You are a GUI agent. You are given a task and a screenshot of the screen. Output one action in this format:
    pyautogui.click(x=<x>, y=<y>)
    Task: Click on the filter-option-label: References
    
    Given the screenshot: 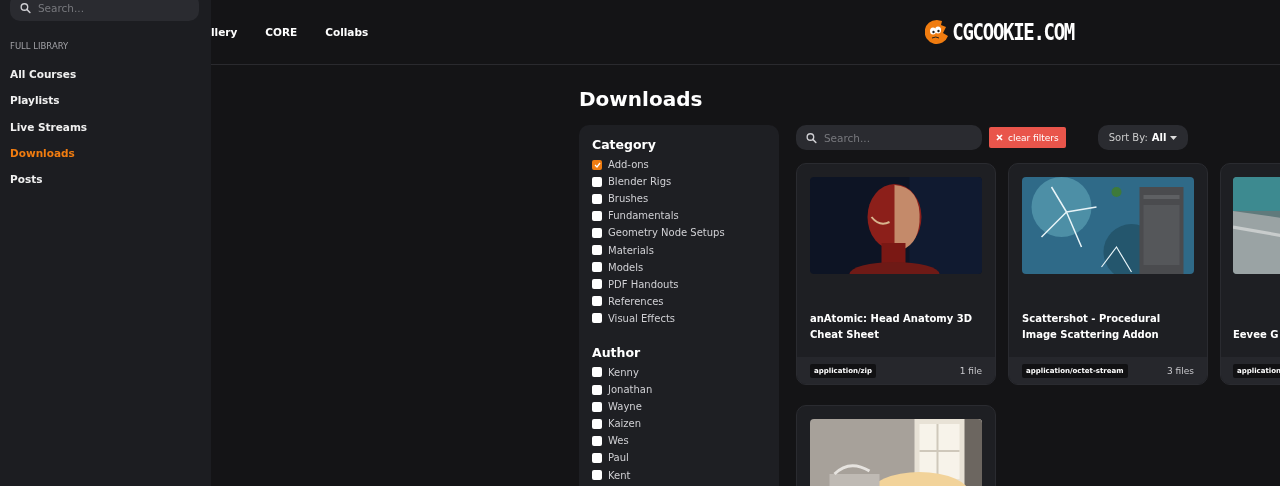 What is the action you would take?
    pyautogui.click(x=636, y=301)
    